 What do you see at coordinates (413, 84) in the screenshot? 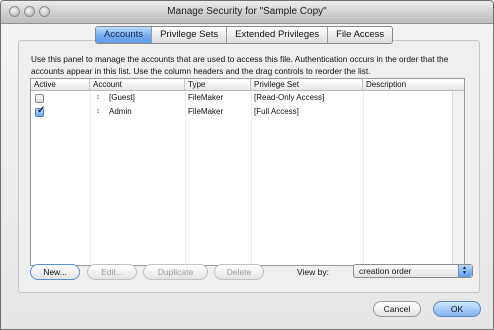
I see `column-header-description: Description` at bounding box center [413, 84].